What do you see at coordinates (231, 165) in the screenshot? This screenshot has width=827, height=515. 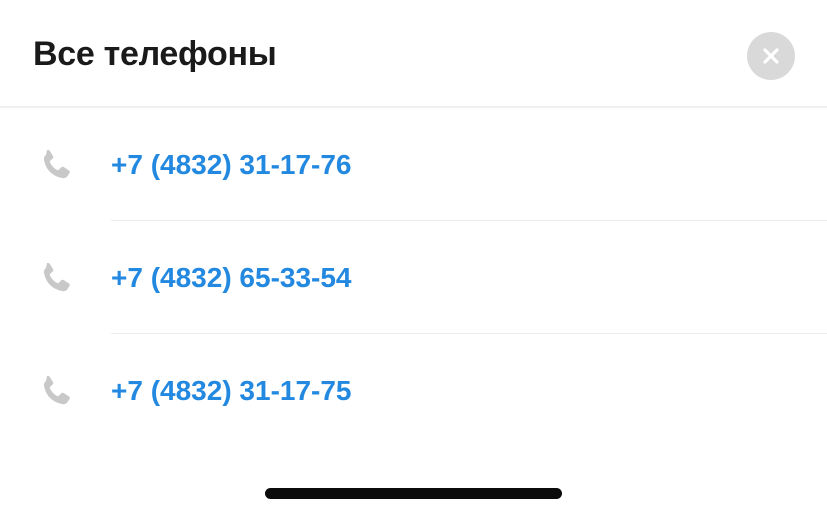 I see `phone-number-link: +7 (4832) 31-17-76` at bounding box center [231, 165].